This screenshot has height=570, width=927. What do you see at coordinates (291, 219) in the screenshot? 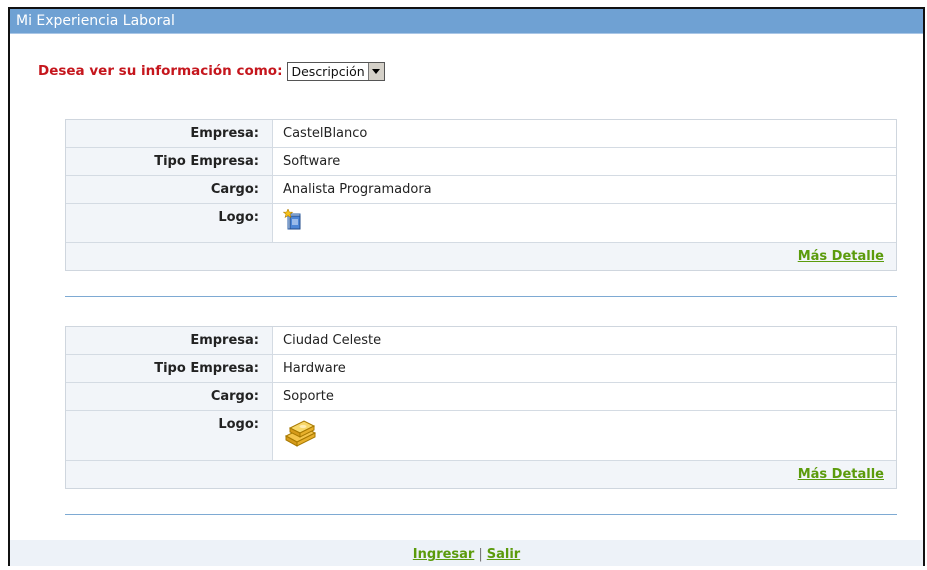
I see `document-new-icon` at bounding box center [291, 219].